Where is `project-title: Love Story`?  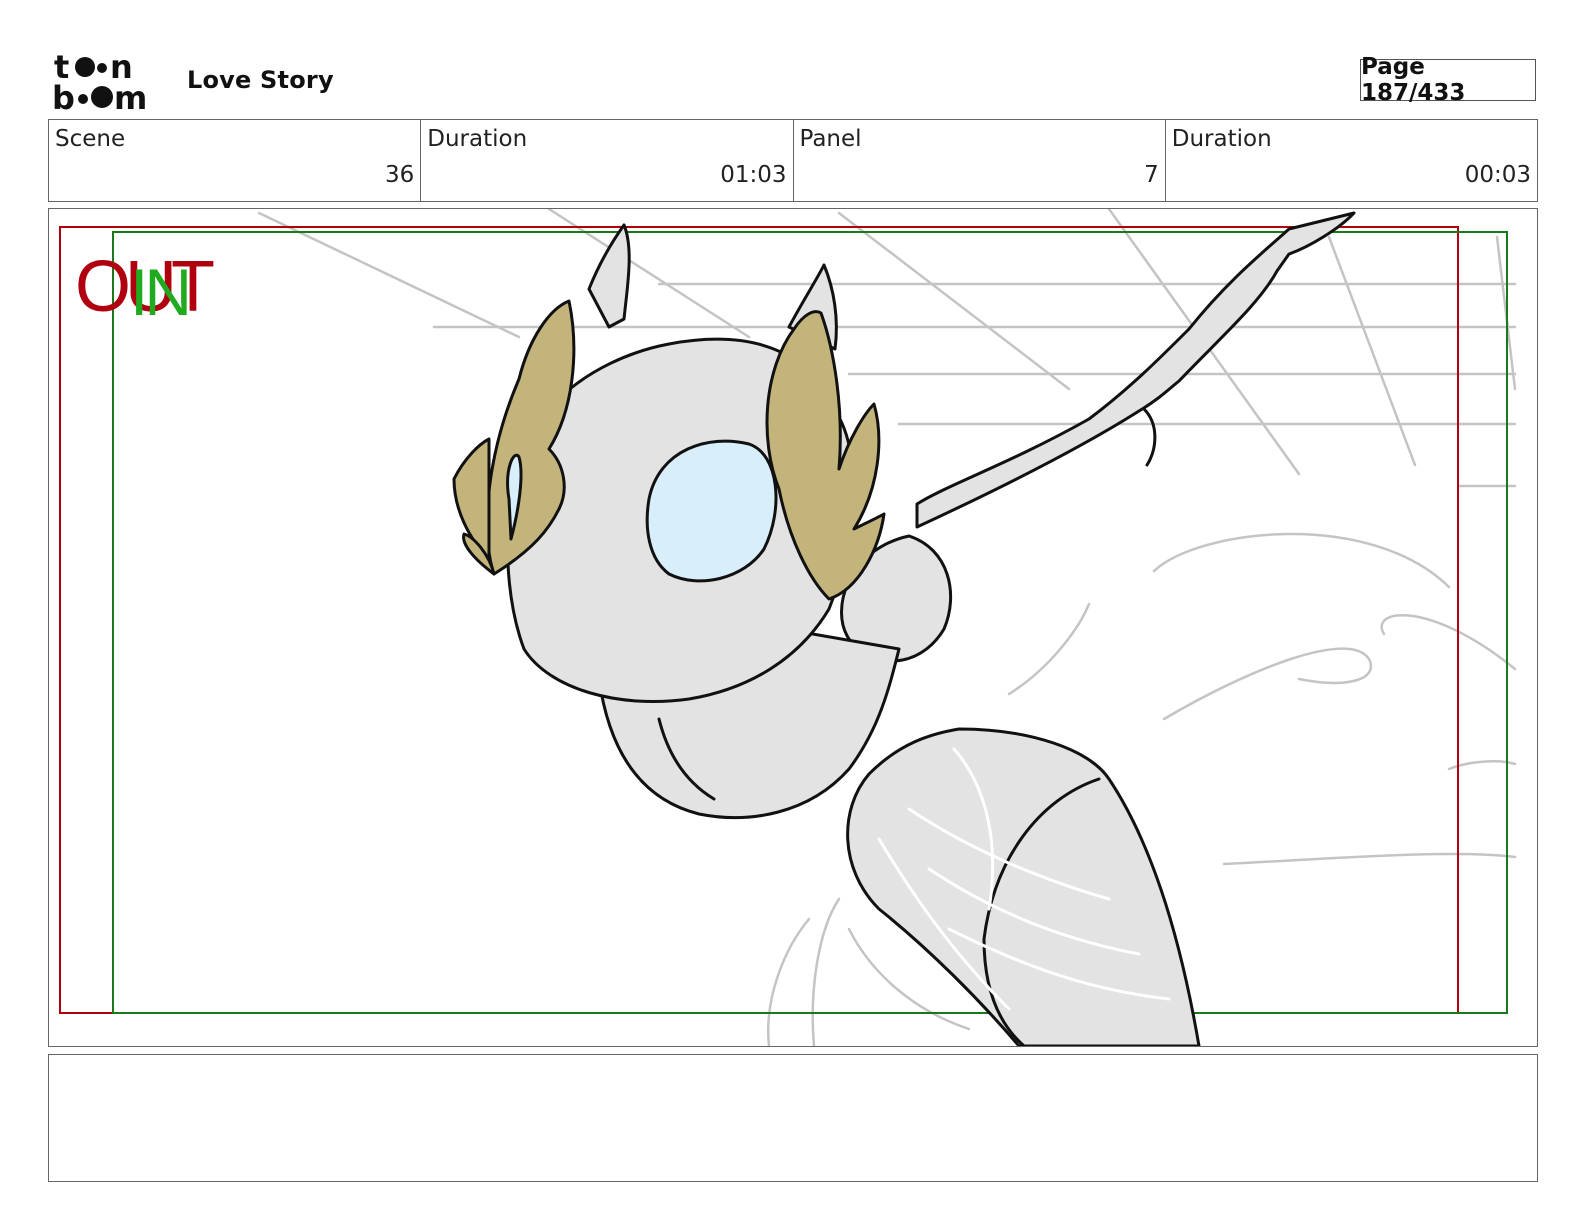 project-title: Love Story is located at coordinates (260, 80).